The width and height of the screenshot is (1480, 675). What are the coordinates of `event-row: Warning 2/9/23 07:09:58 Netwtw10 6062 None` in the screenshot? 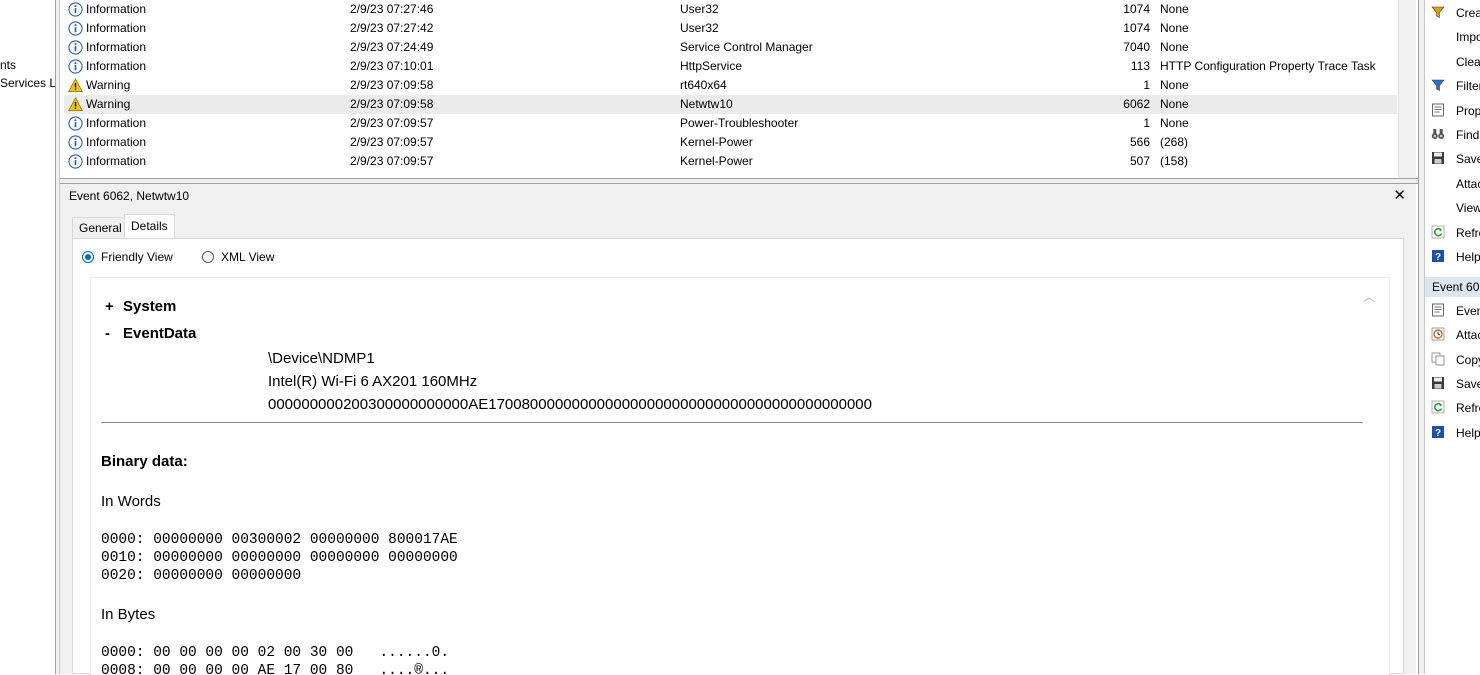 It's located at (730, 104).